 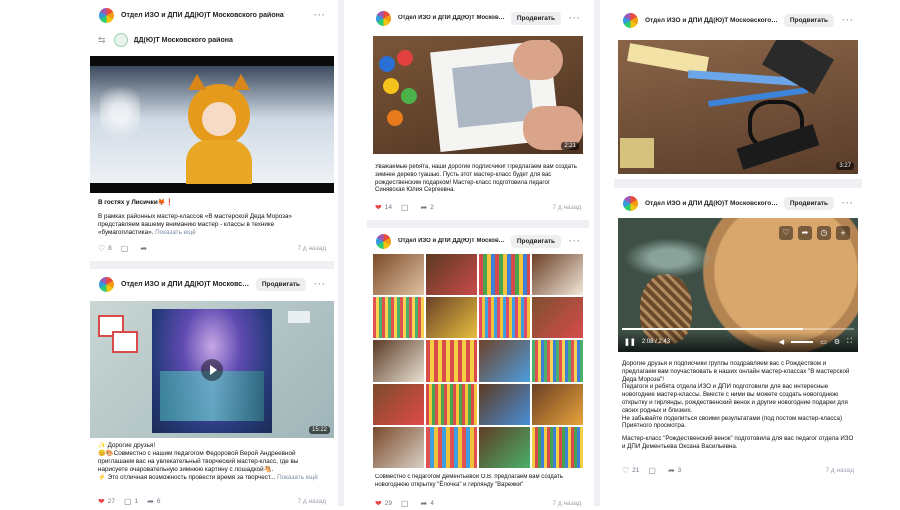 I want to click on heart-icon: ♡, so click(x=102, y=248).